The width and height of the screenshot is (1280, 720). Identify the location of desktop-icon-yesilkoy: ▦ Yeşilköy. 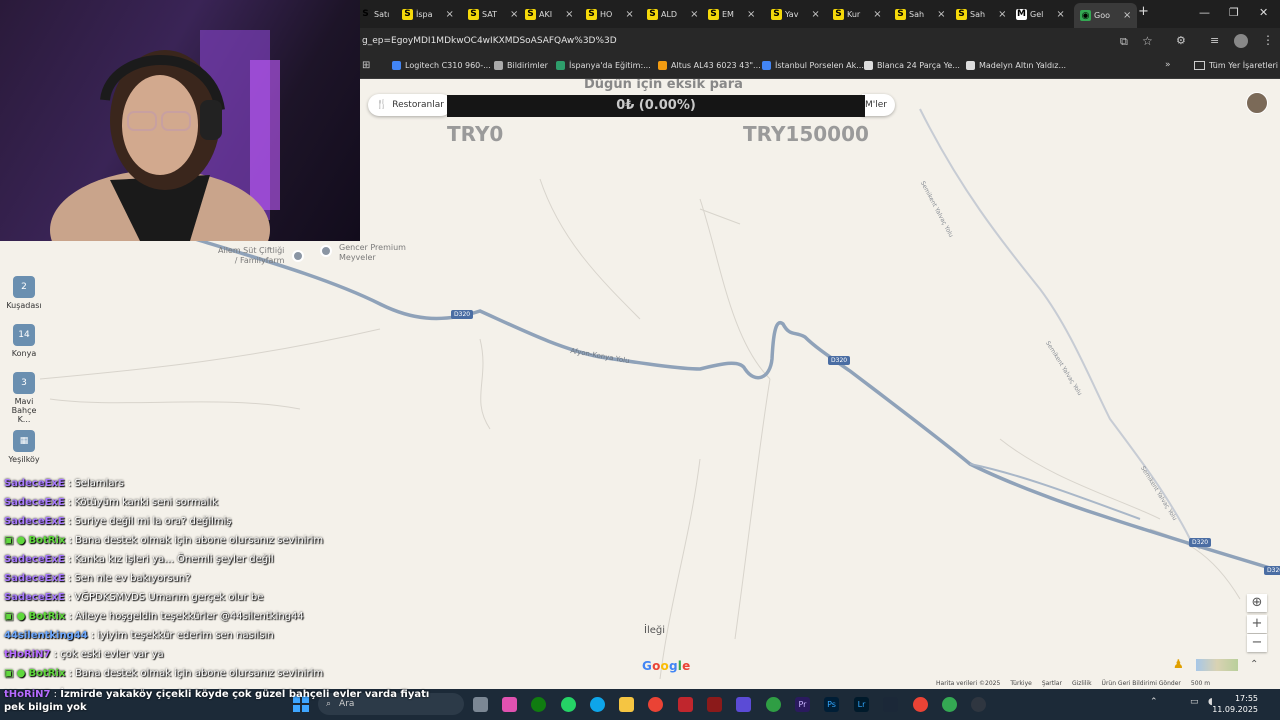
(24, 447).